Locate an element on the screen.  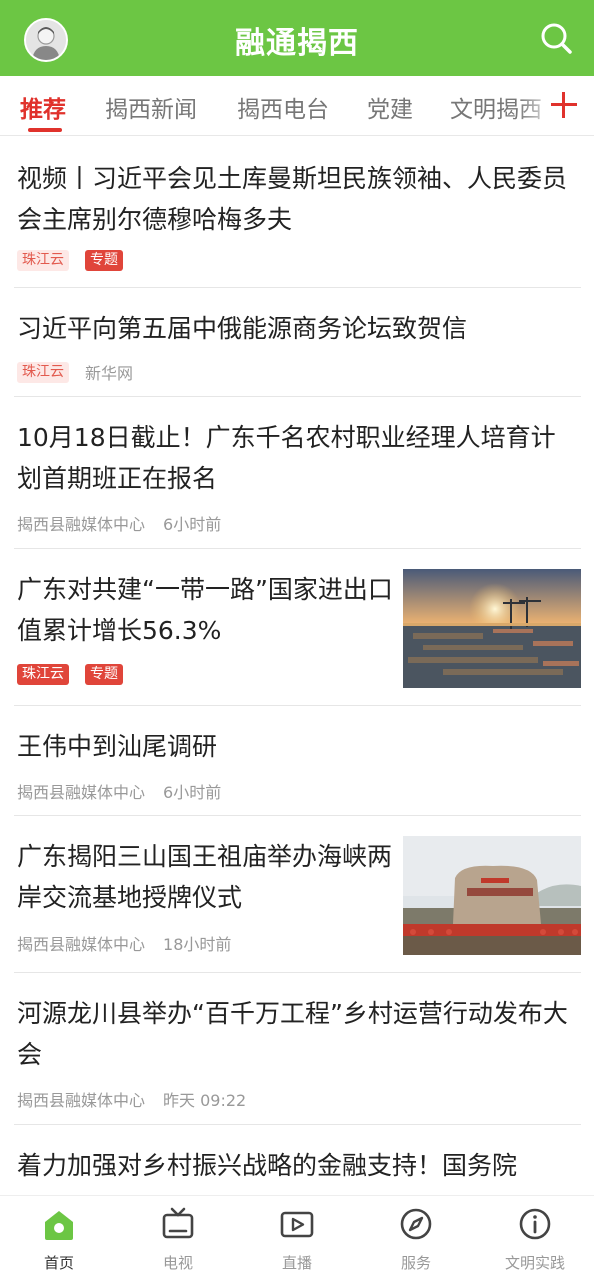
nav-label: 电视 is located at coordinates (177, 1263).